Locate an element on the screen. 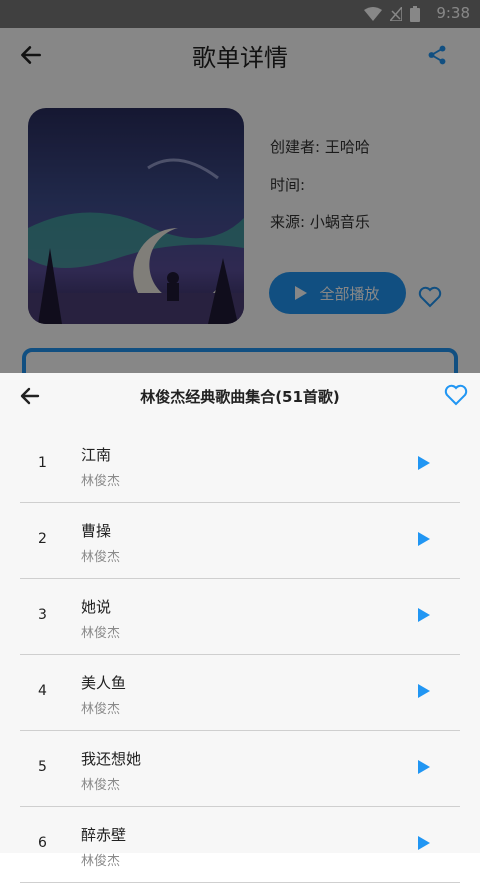  song-index: 6 is located at coordinates (42, 843).